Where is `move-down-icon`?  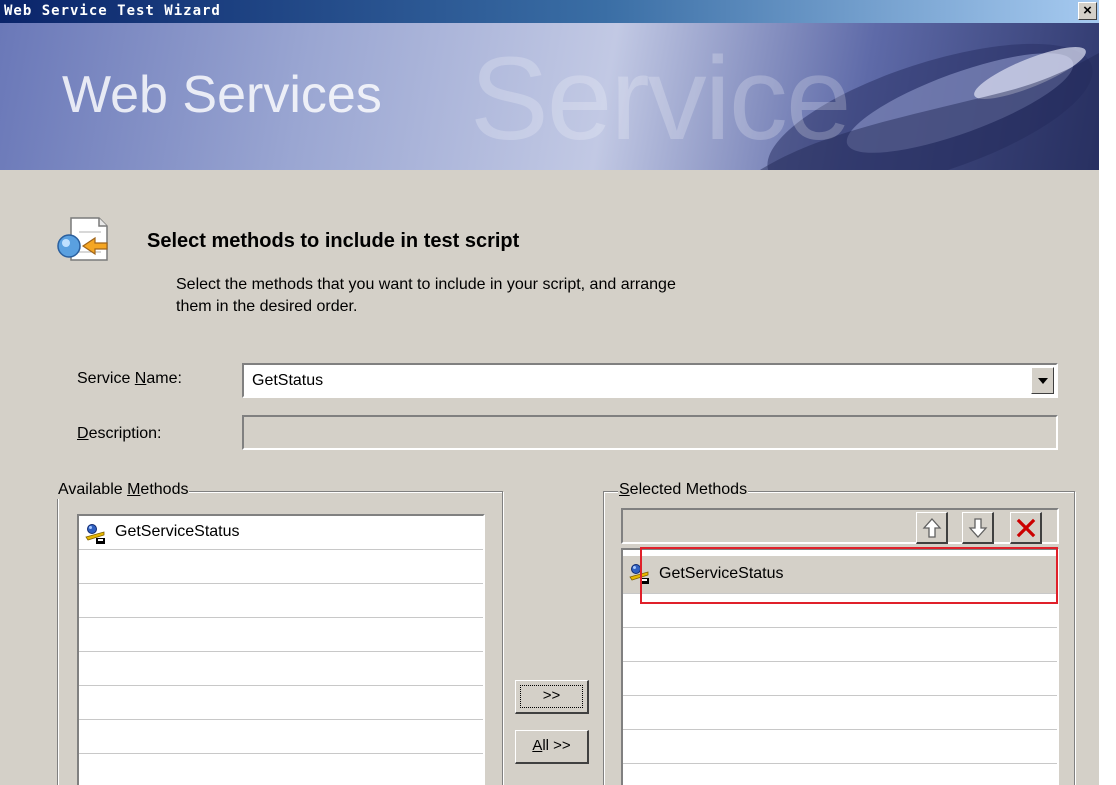 move-down-icon is located at coordinates (978, 528).